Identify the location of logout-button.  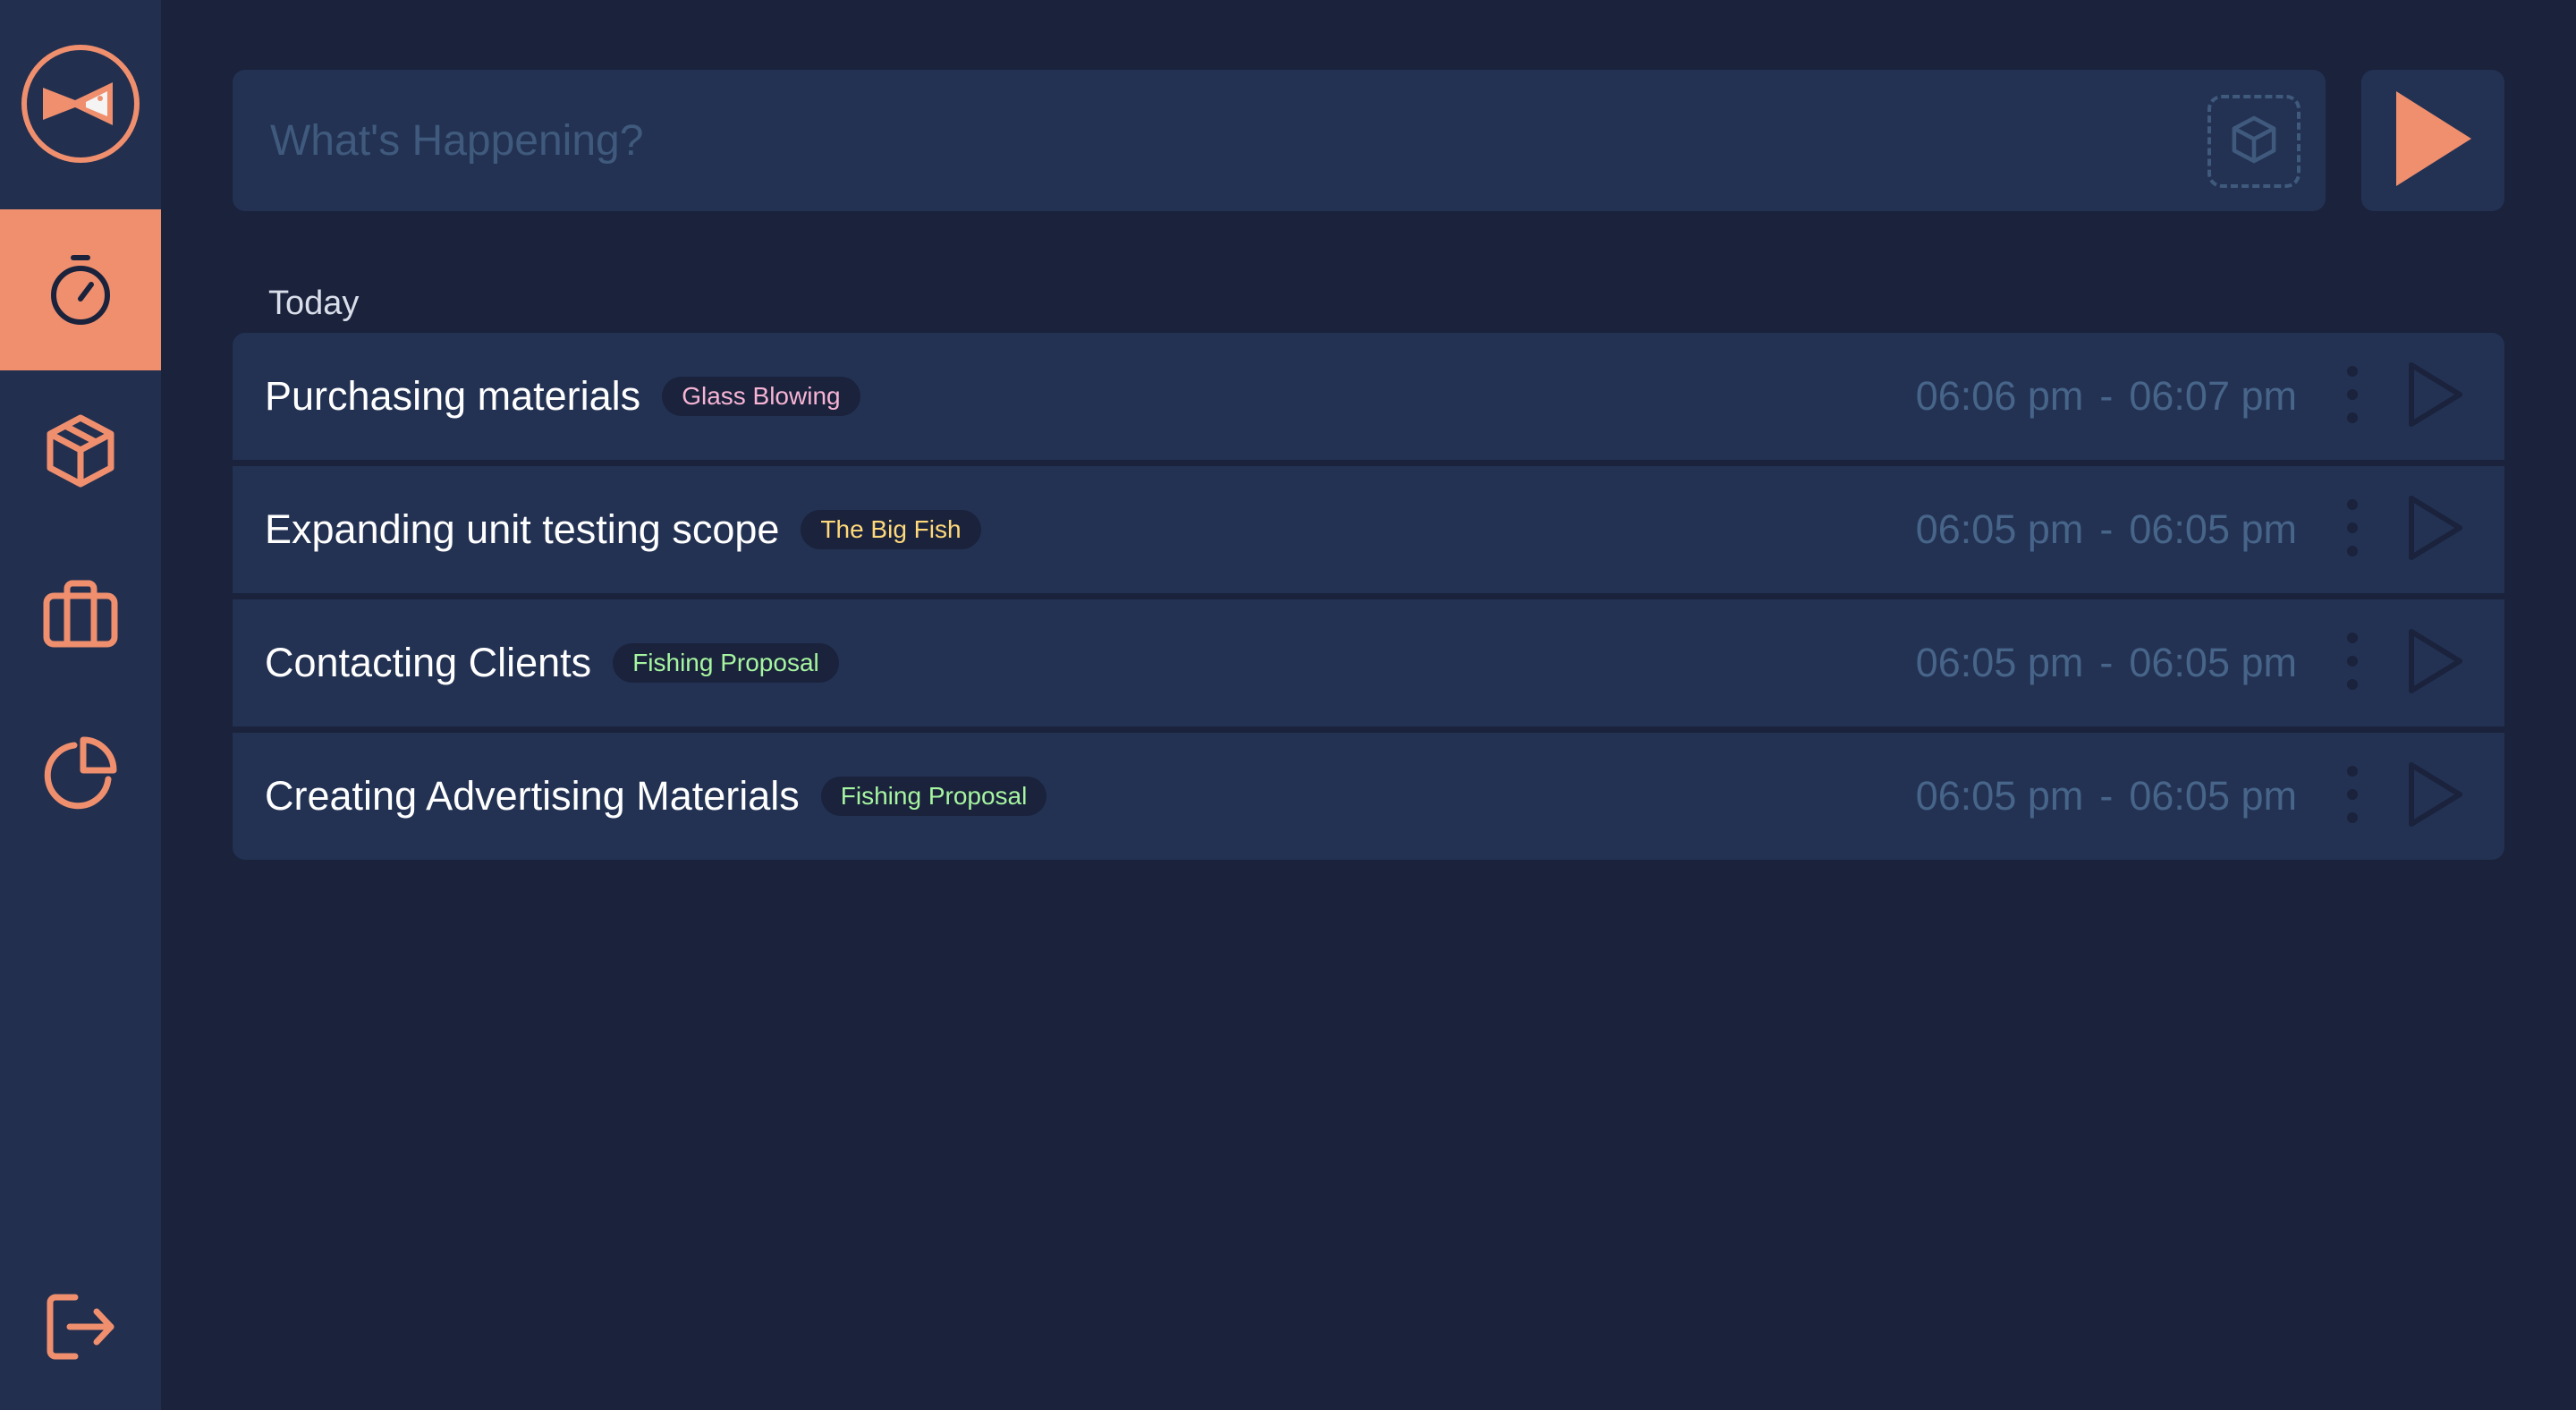
(80, 1329).